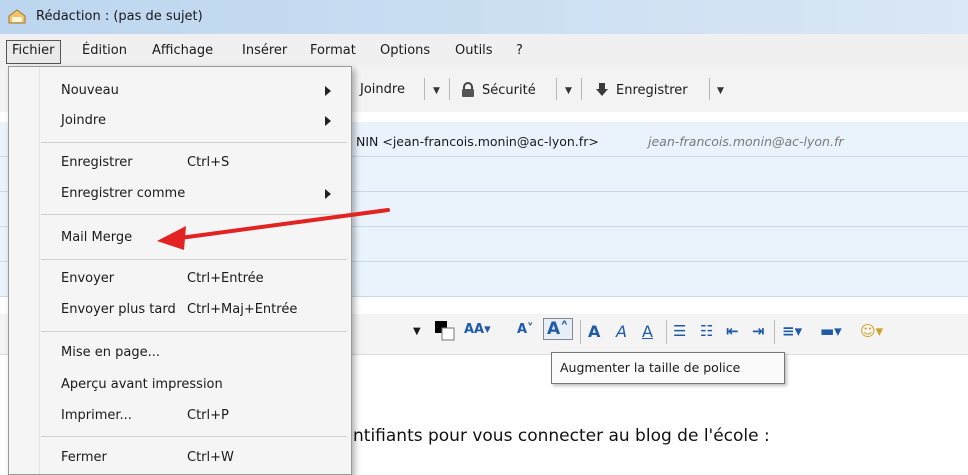 The image size is (968, 475). I want to click on menu-item-shortcut: Ctrl+P, so click(208, 415).